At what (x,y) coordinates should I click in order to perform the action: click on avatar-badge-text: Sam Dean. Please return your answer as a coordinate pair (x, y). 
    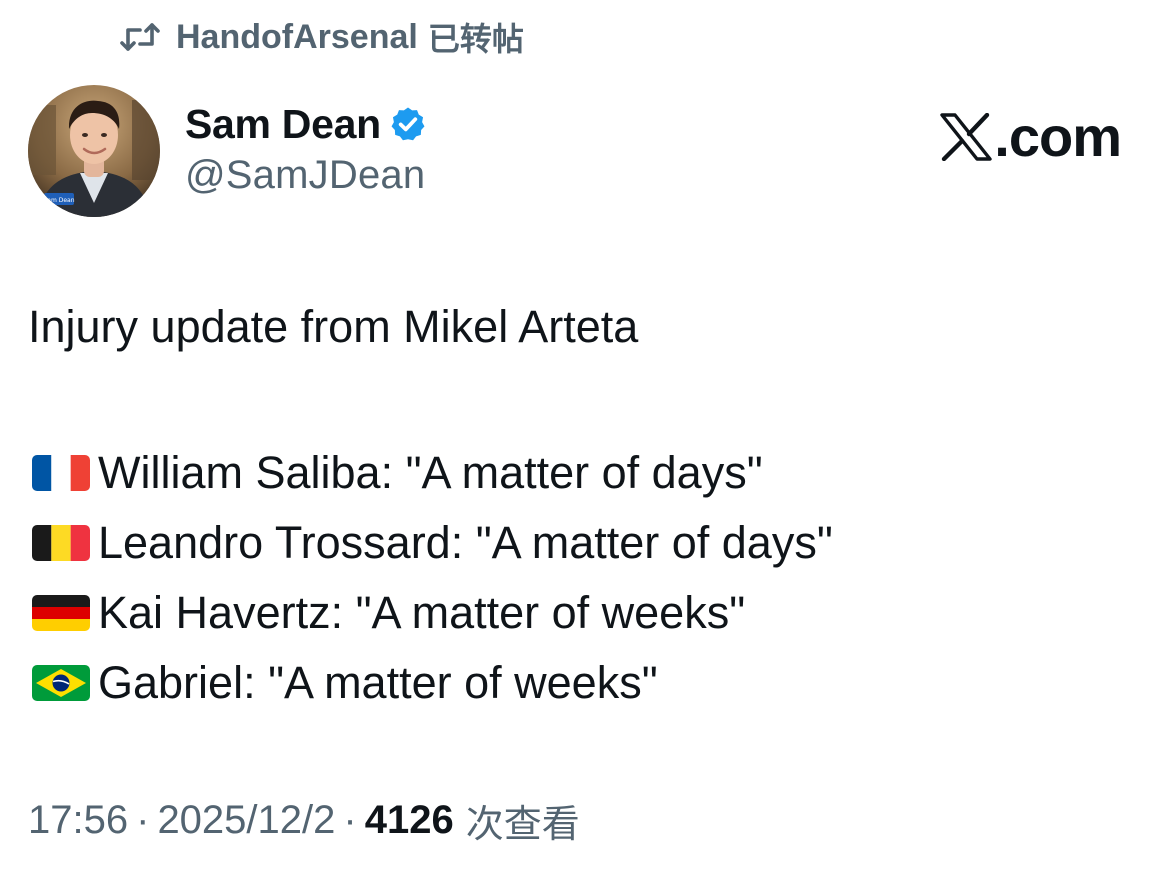
    Looking at the image, I should click on (58, 200).